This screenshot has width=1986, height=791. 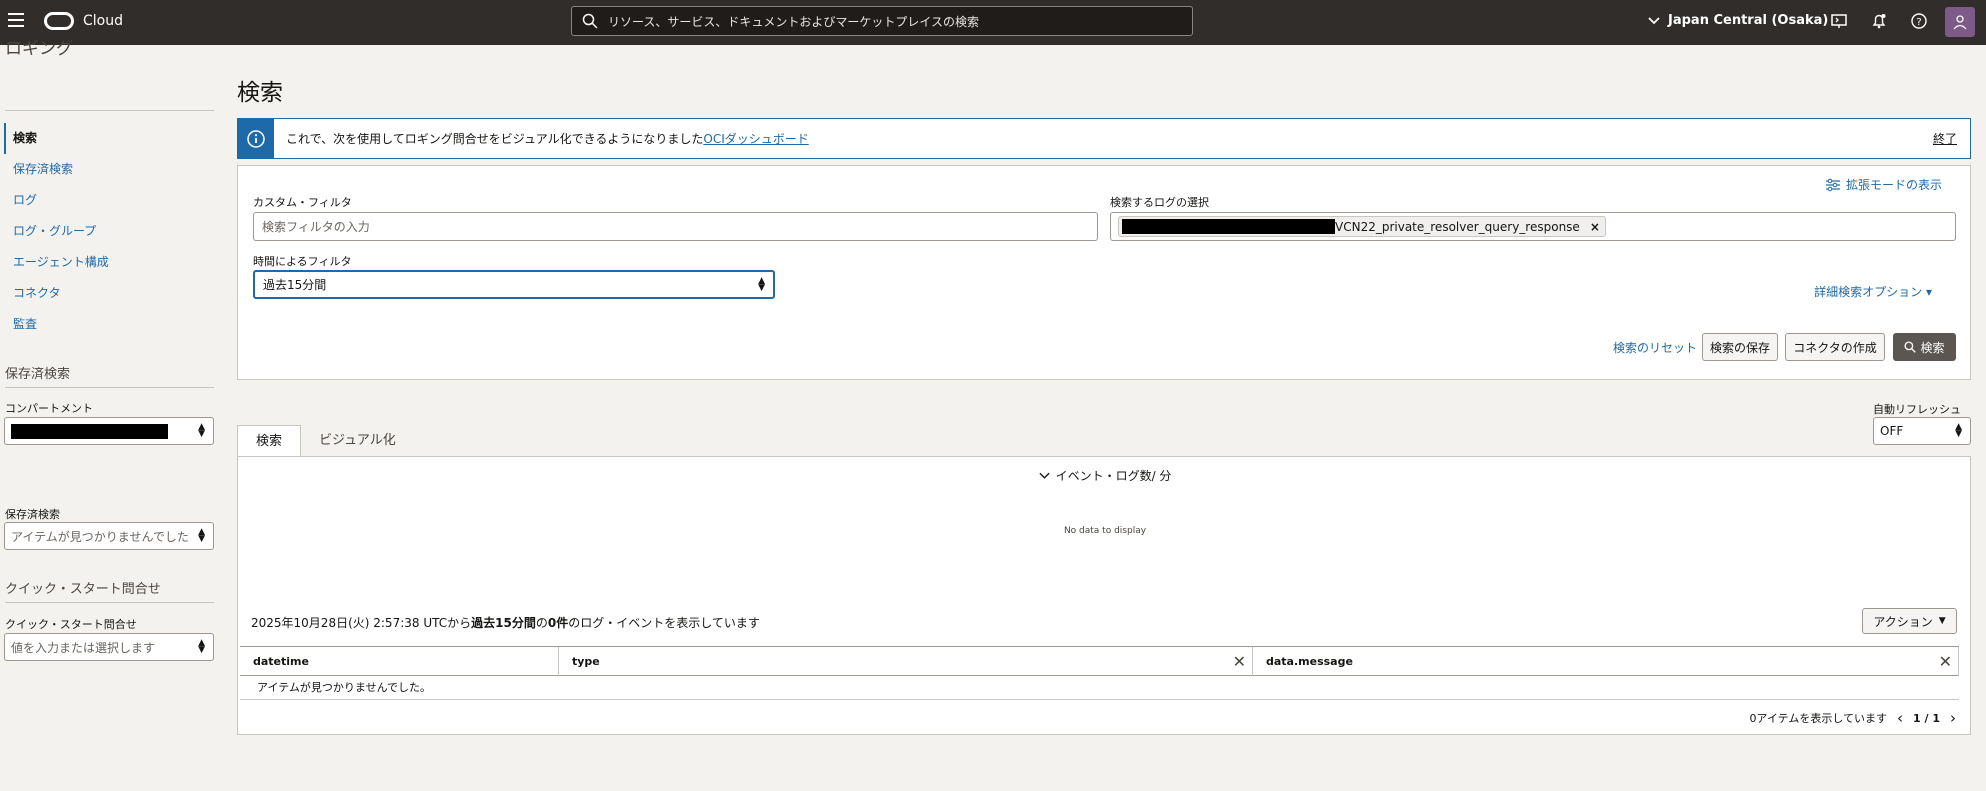 I want to click on actions-button: アクション ▼, so click(x=1909, y=621).